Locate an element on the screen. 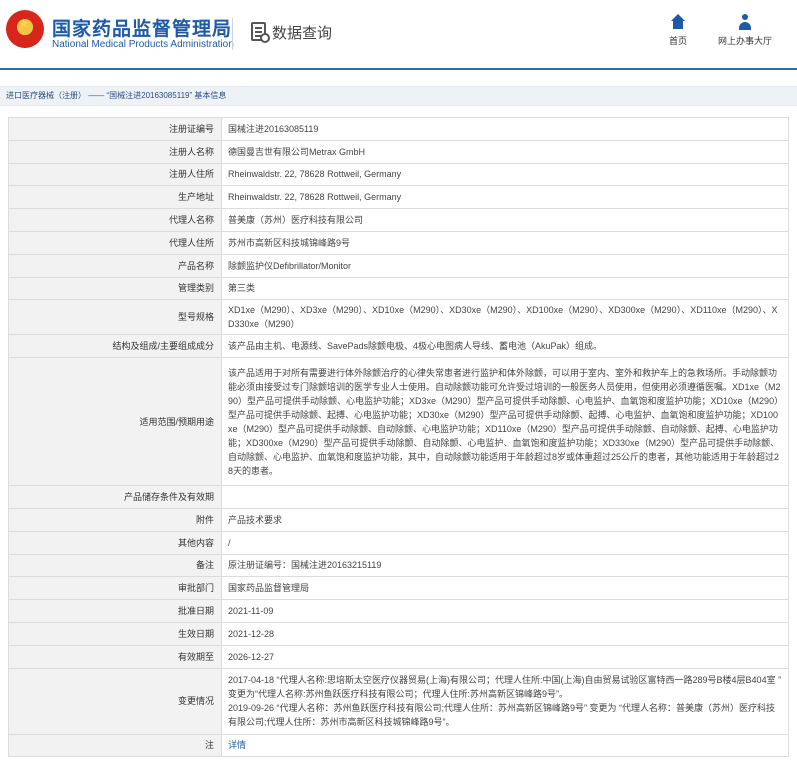 The height and width of the screenshot is (766, 797). table-row: 注册证编号 国械注进20163085119 is located at coordinates (398, 129).